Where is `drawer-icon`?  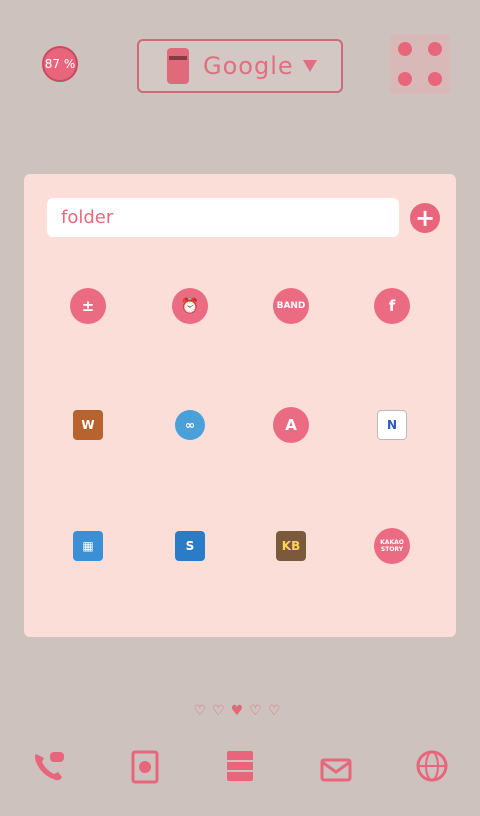 drawer-icon is located at coordinates (240, 766).